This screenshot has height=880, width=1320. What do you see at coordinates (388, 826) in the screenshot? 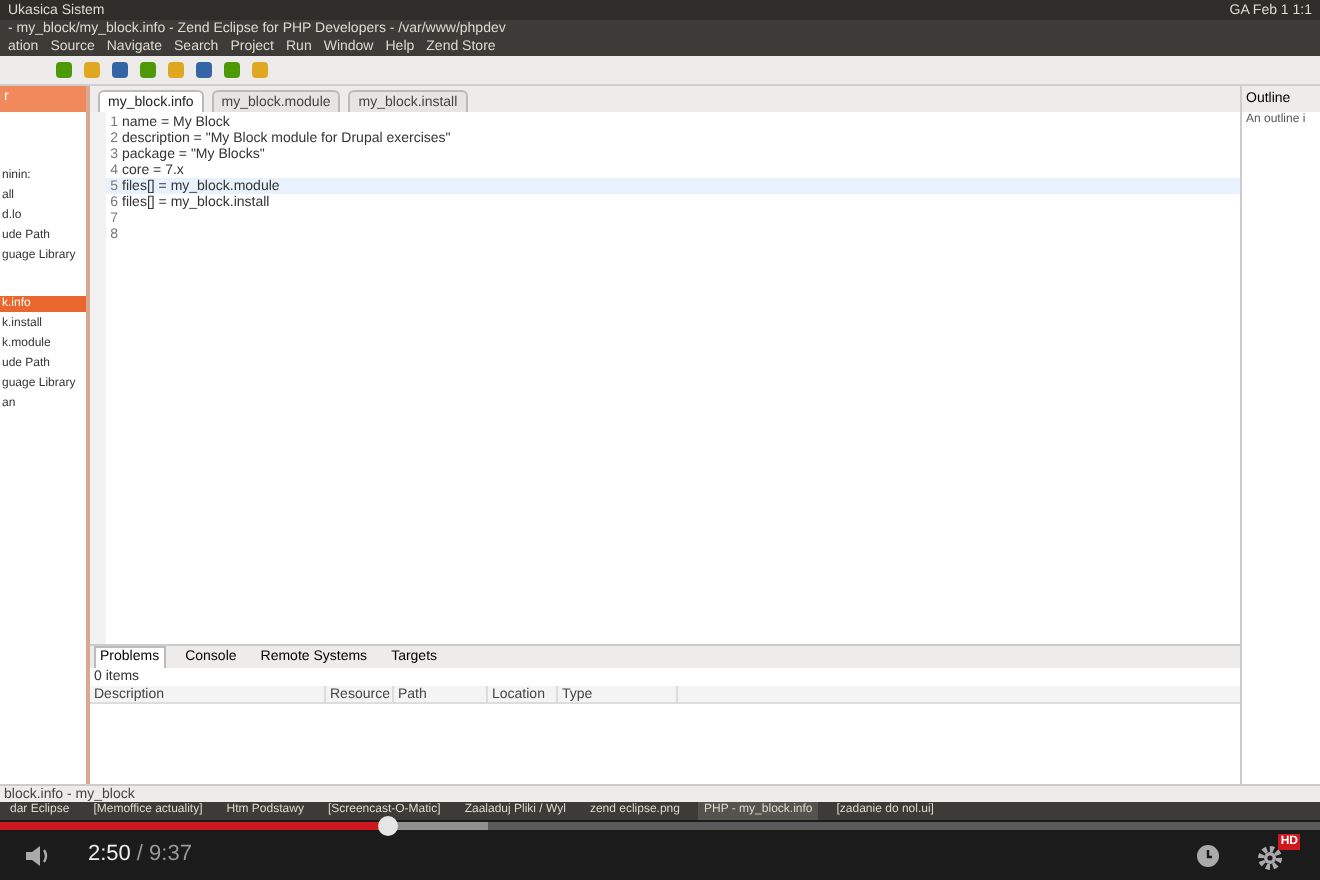
I see `scrubber-handle` at bounding box center [388, 826].